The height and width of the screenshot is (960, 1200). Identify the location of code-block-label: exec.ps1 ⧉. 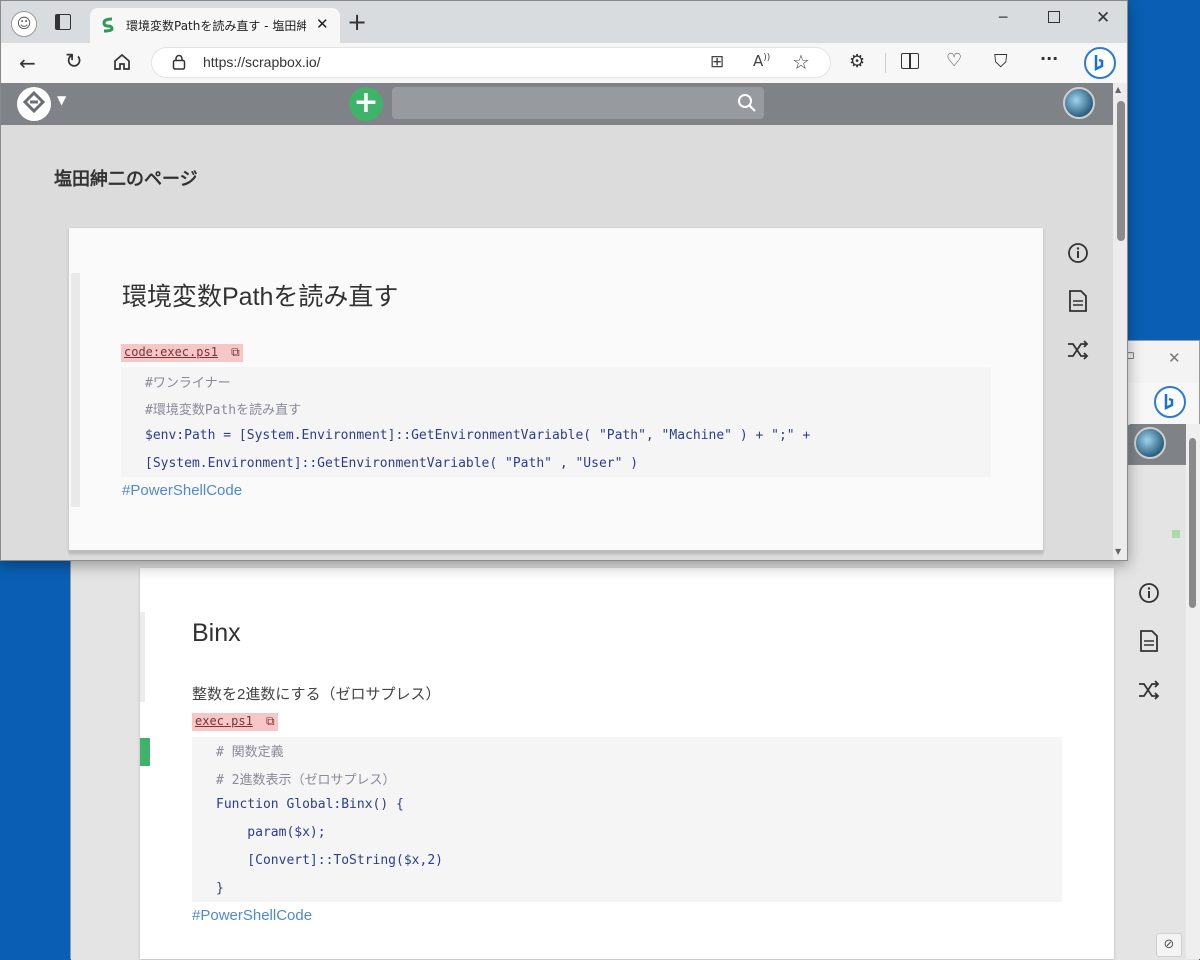
(235, 722).